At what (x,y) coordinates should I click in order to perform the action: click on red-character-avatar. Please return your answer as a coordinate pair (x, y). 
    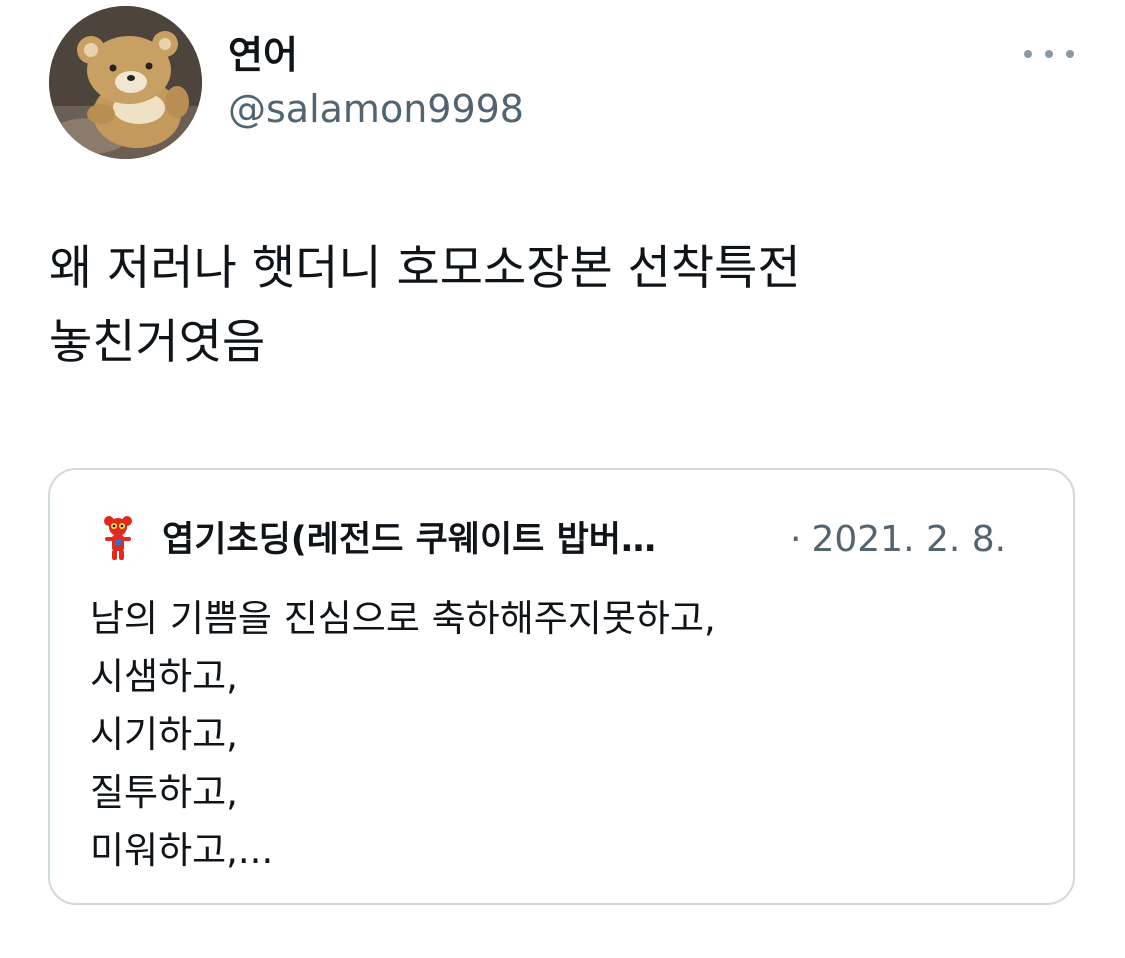
    Looking at the image, I should click on (118, 538).